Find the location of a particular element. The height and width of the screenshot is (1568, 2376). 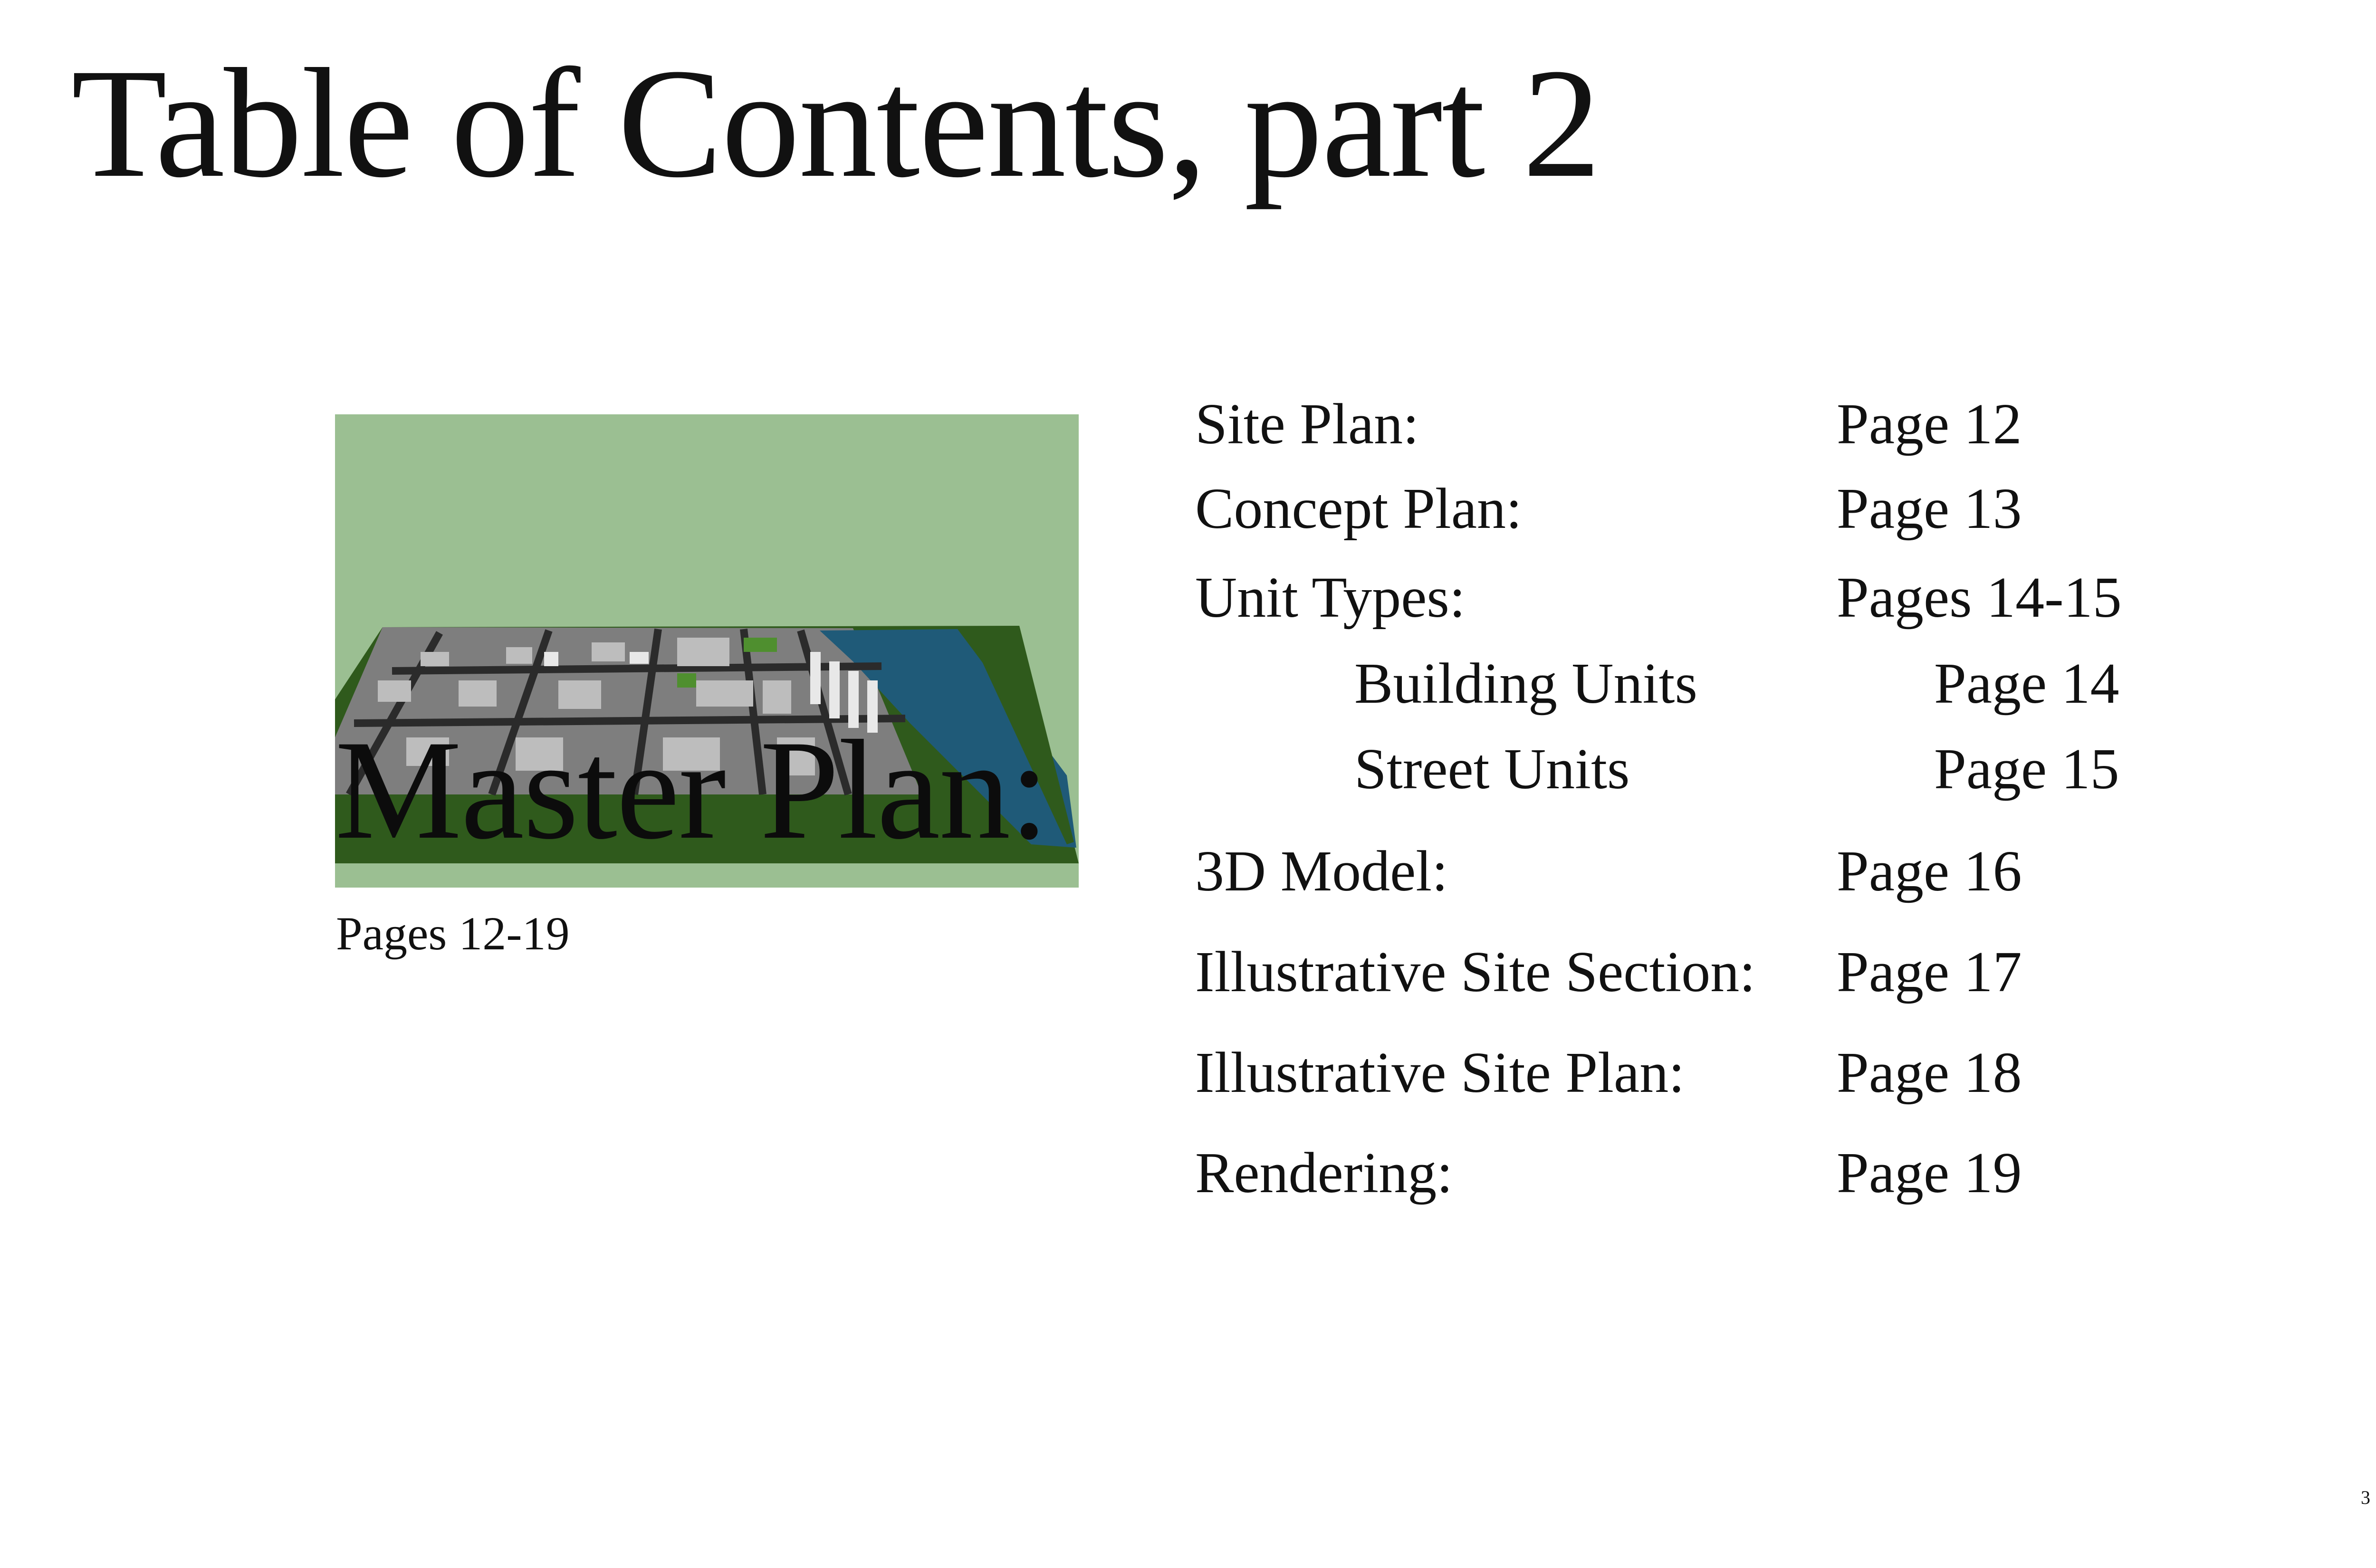

toc-label: 3D Model: is located at coordinates (1321, 871).